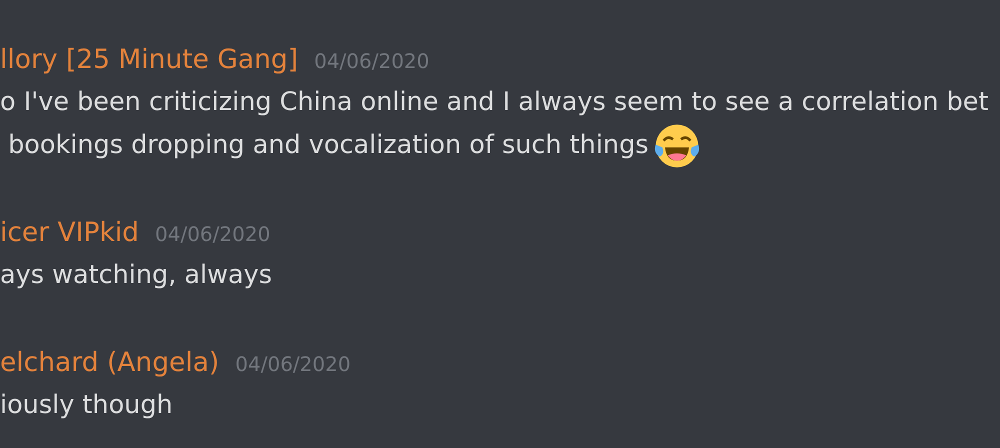 The height and width of the screenshot is (448, 1000). Describe the element at coordinates (86, 405) in the screenshot. I see `message-text: iously though` at that location.